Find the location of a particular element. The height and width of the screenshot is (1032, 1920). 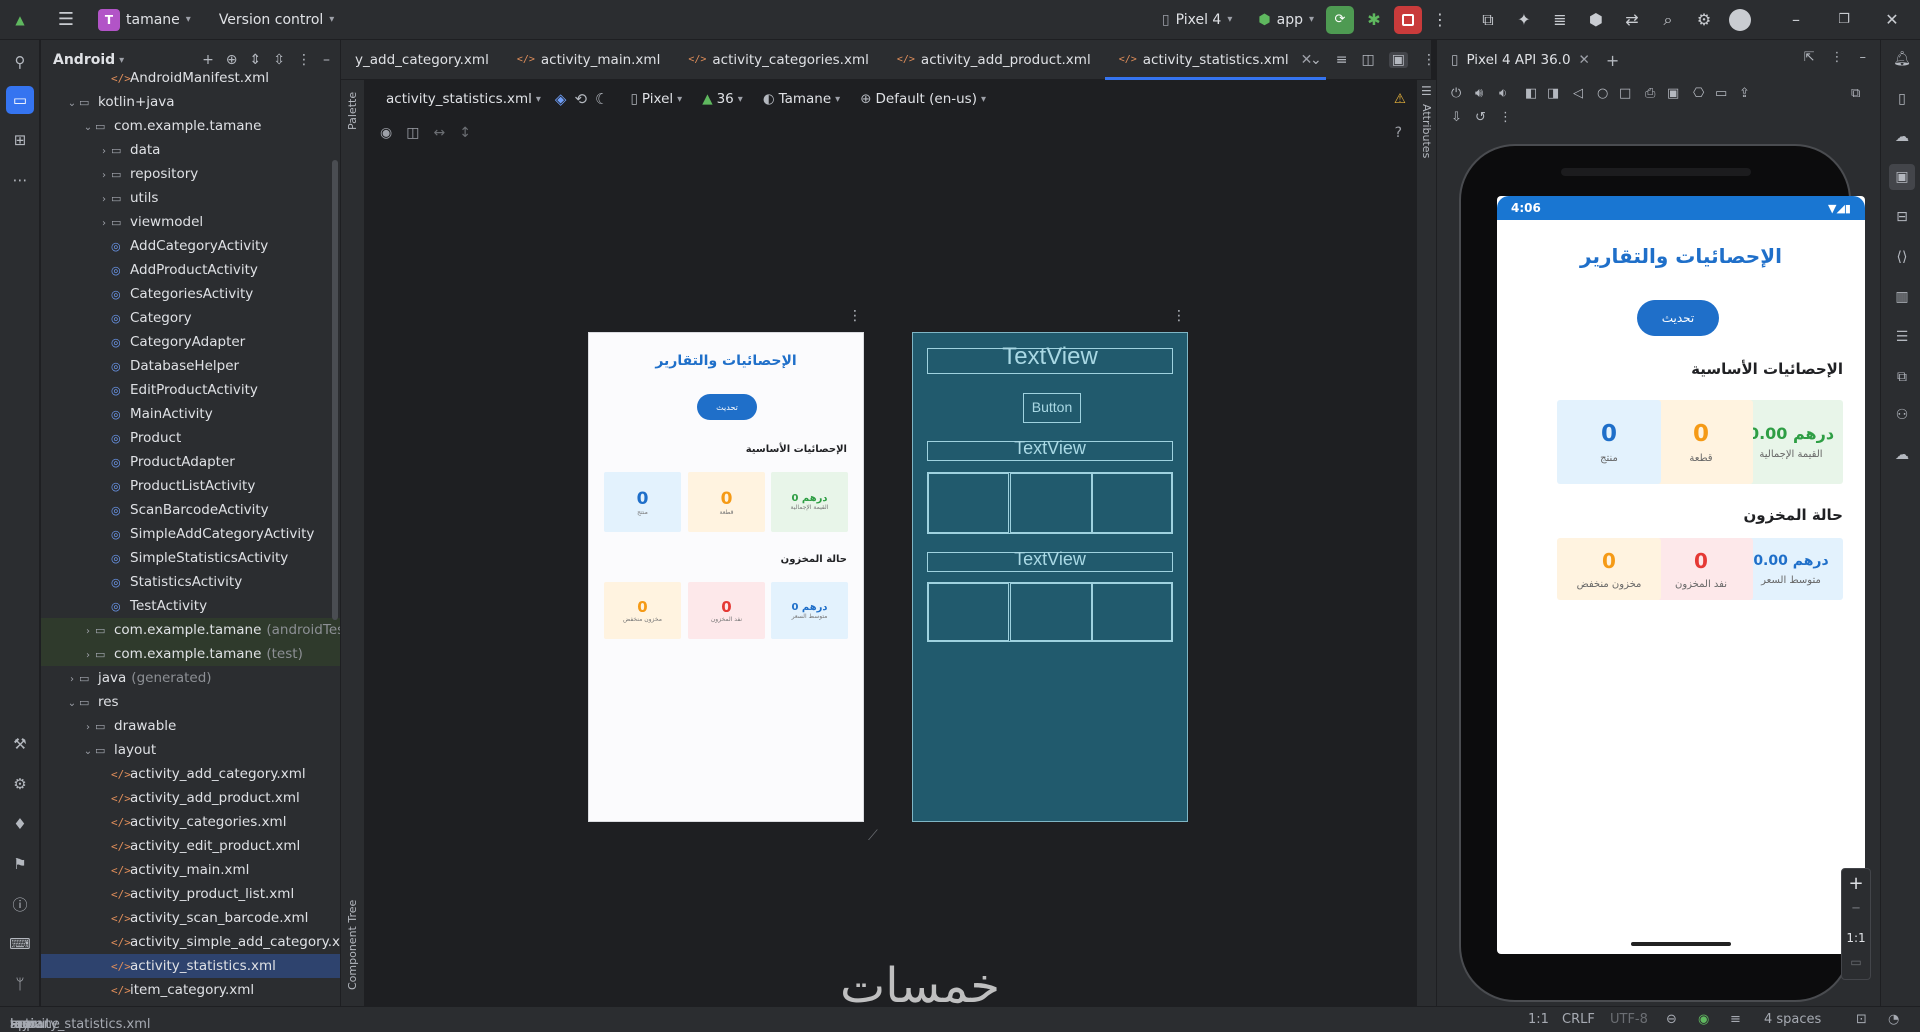

editor-tab: </> activity_statistics.xml ✕ is located at coordinates (1215, 60).